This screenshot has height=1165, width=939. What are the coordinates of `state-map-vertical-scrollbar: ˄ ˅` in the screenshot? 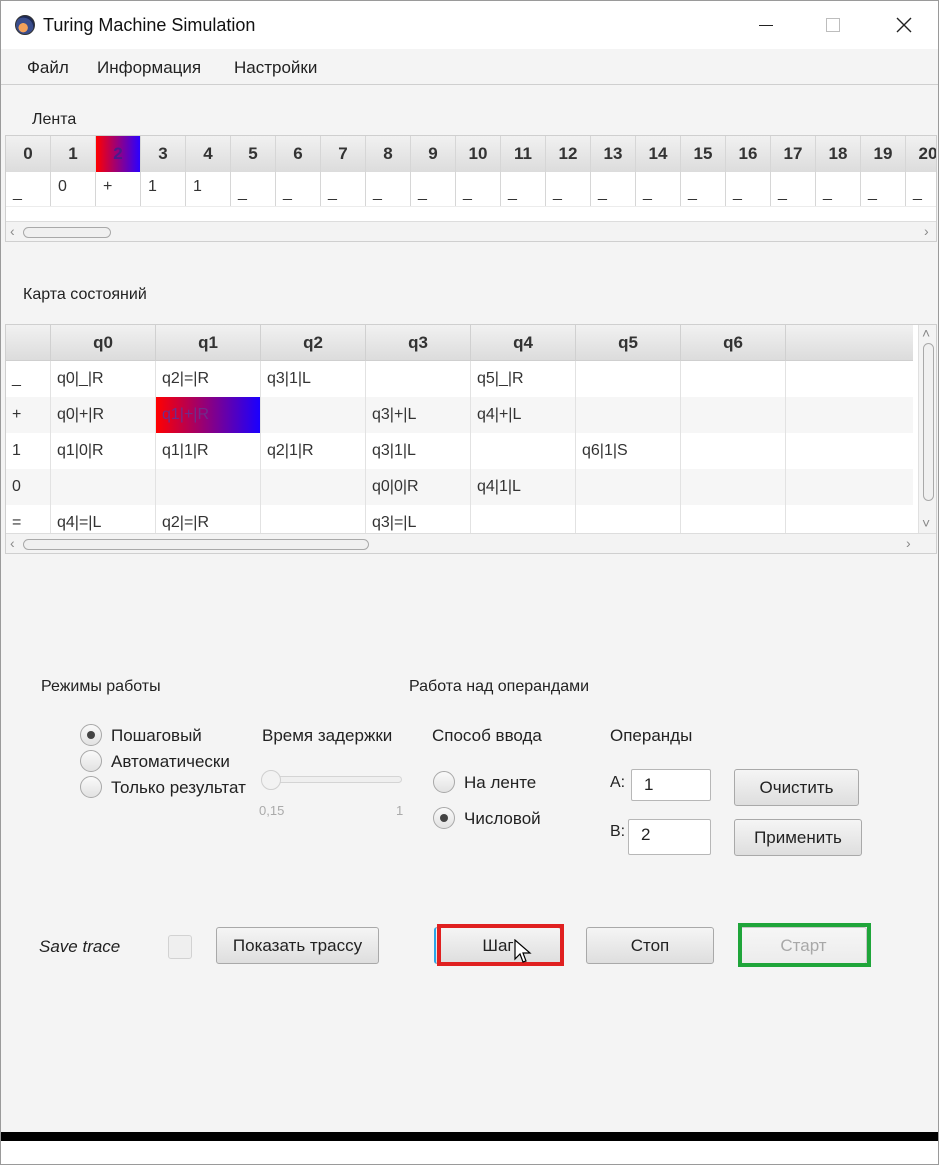 It's located at (927, 430).